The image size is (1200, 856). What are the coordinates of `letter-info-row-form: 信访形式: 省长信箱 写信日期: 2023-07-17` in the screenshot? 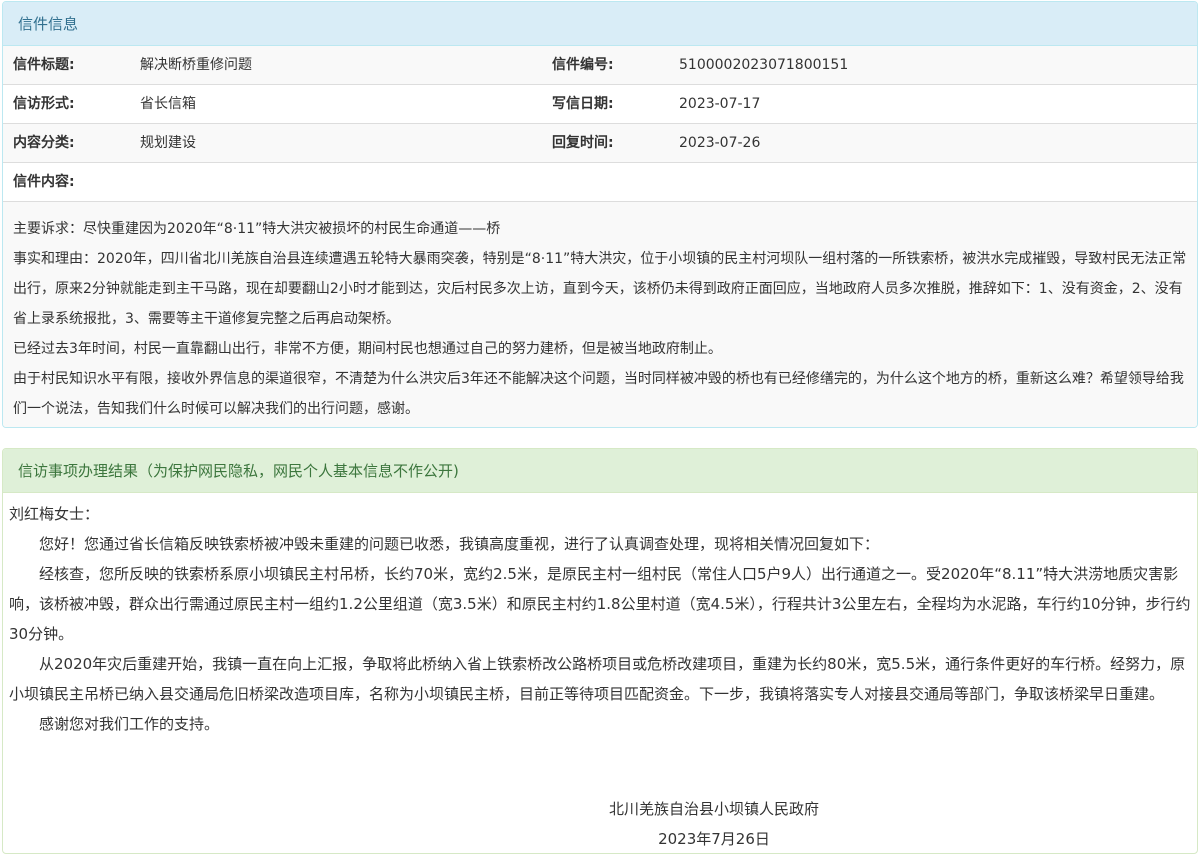 It's located at (600, 104).